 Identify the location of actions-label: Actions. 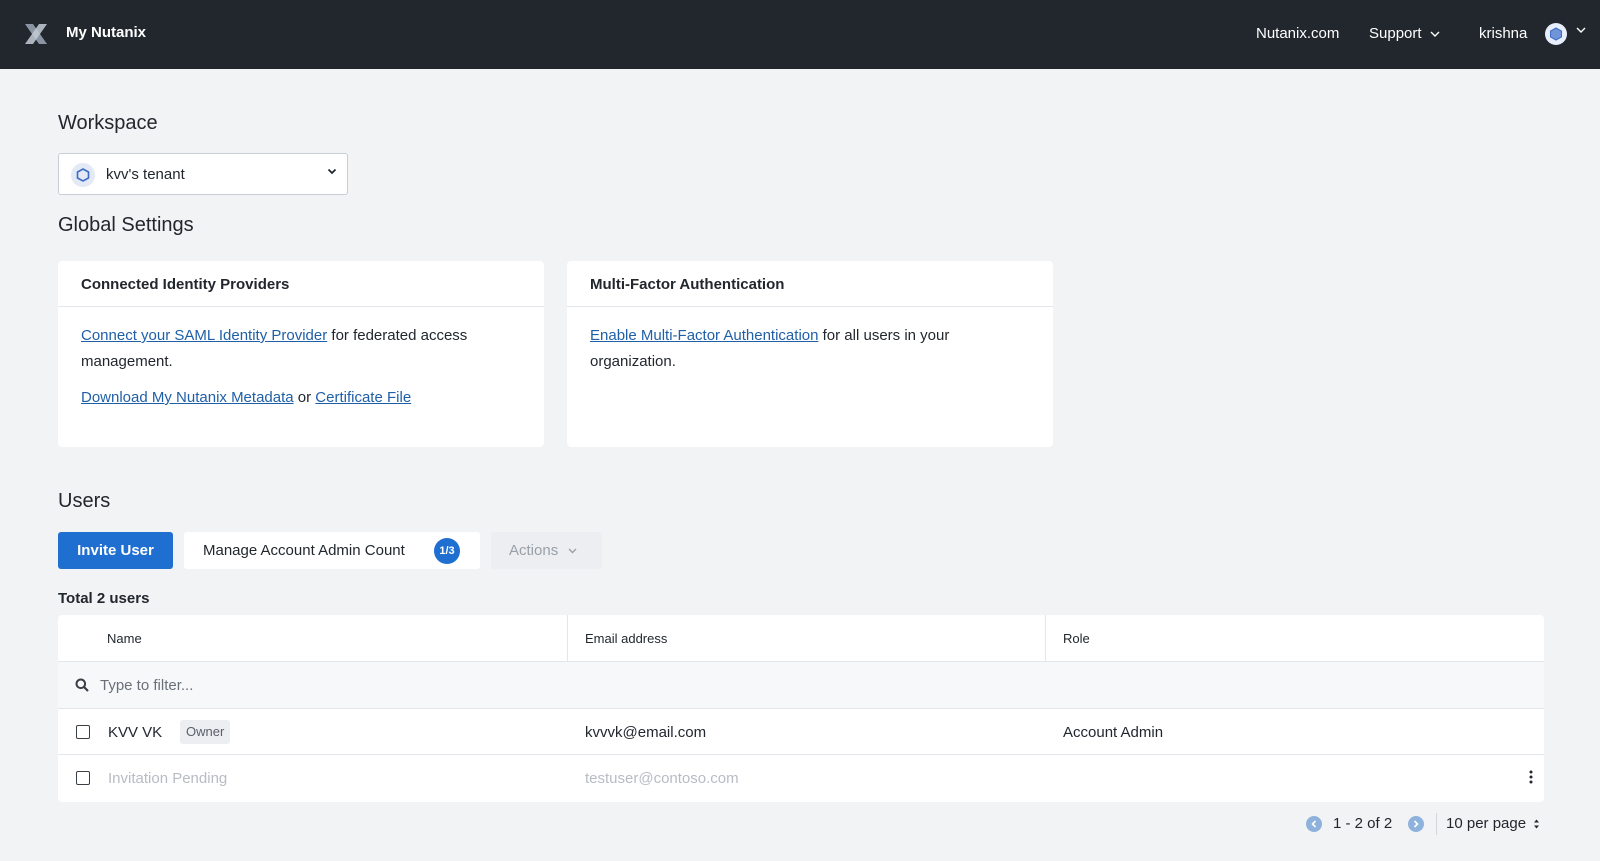
(534, 550).